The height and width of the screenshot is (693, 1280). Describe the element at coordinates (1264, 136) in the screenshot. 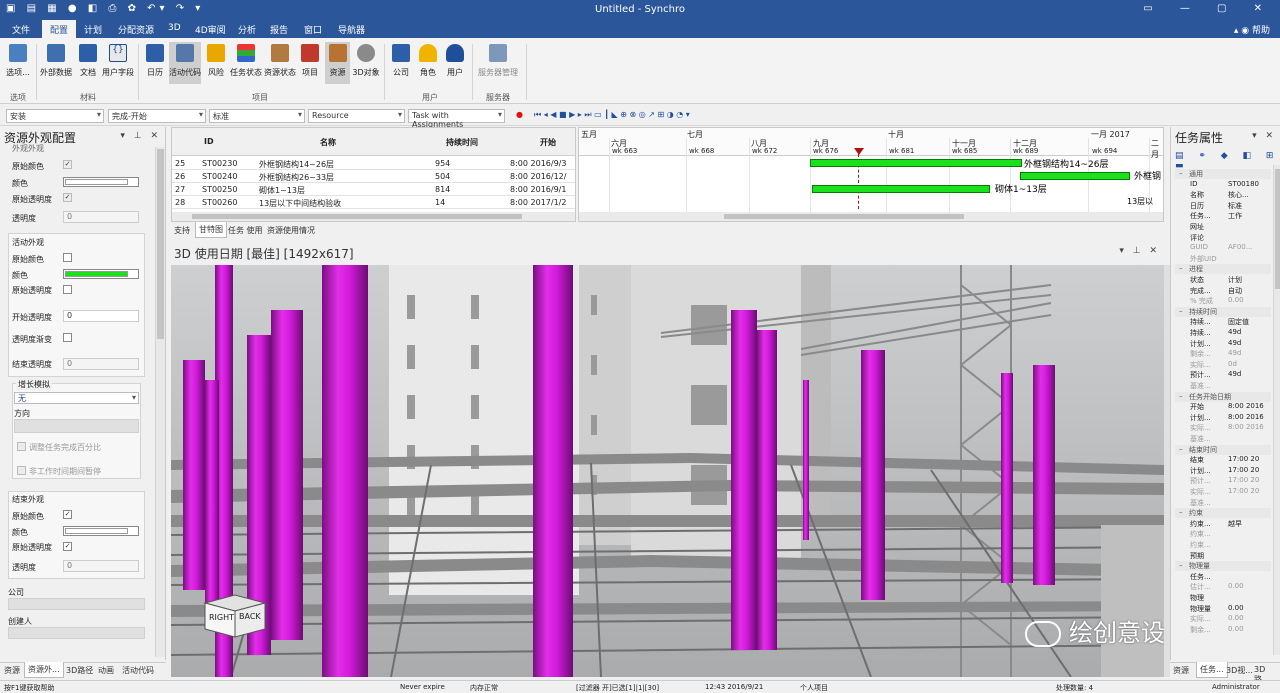

I see `pane-controls: ▾ ✕` at that location.